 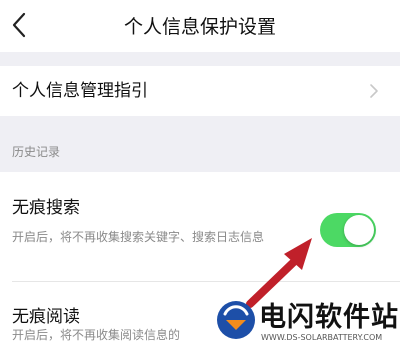 What do you see at coordinates (46, 317) in the screenshot?
I see `incognito-read-title: 无痕阅读` at bounding box center [46, 317].